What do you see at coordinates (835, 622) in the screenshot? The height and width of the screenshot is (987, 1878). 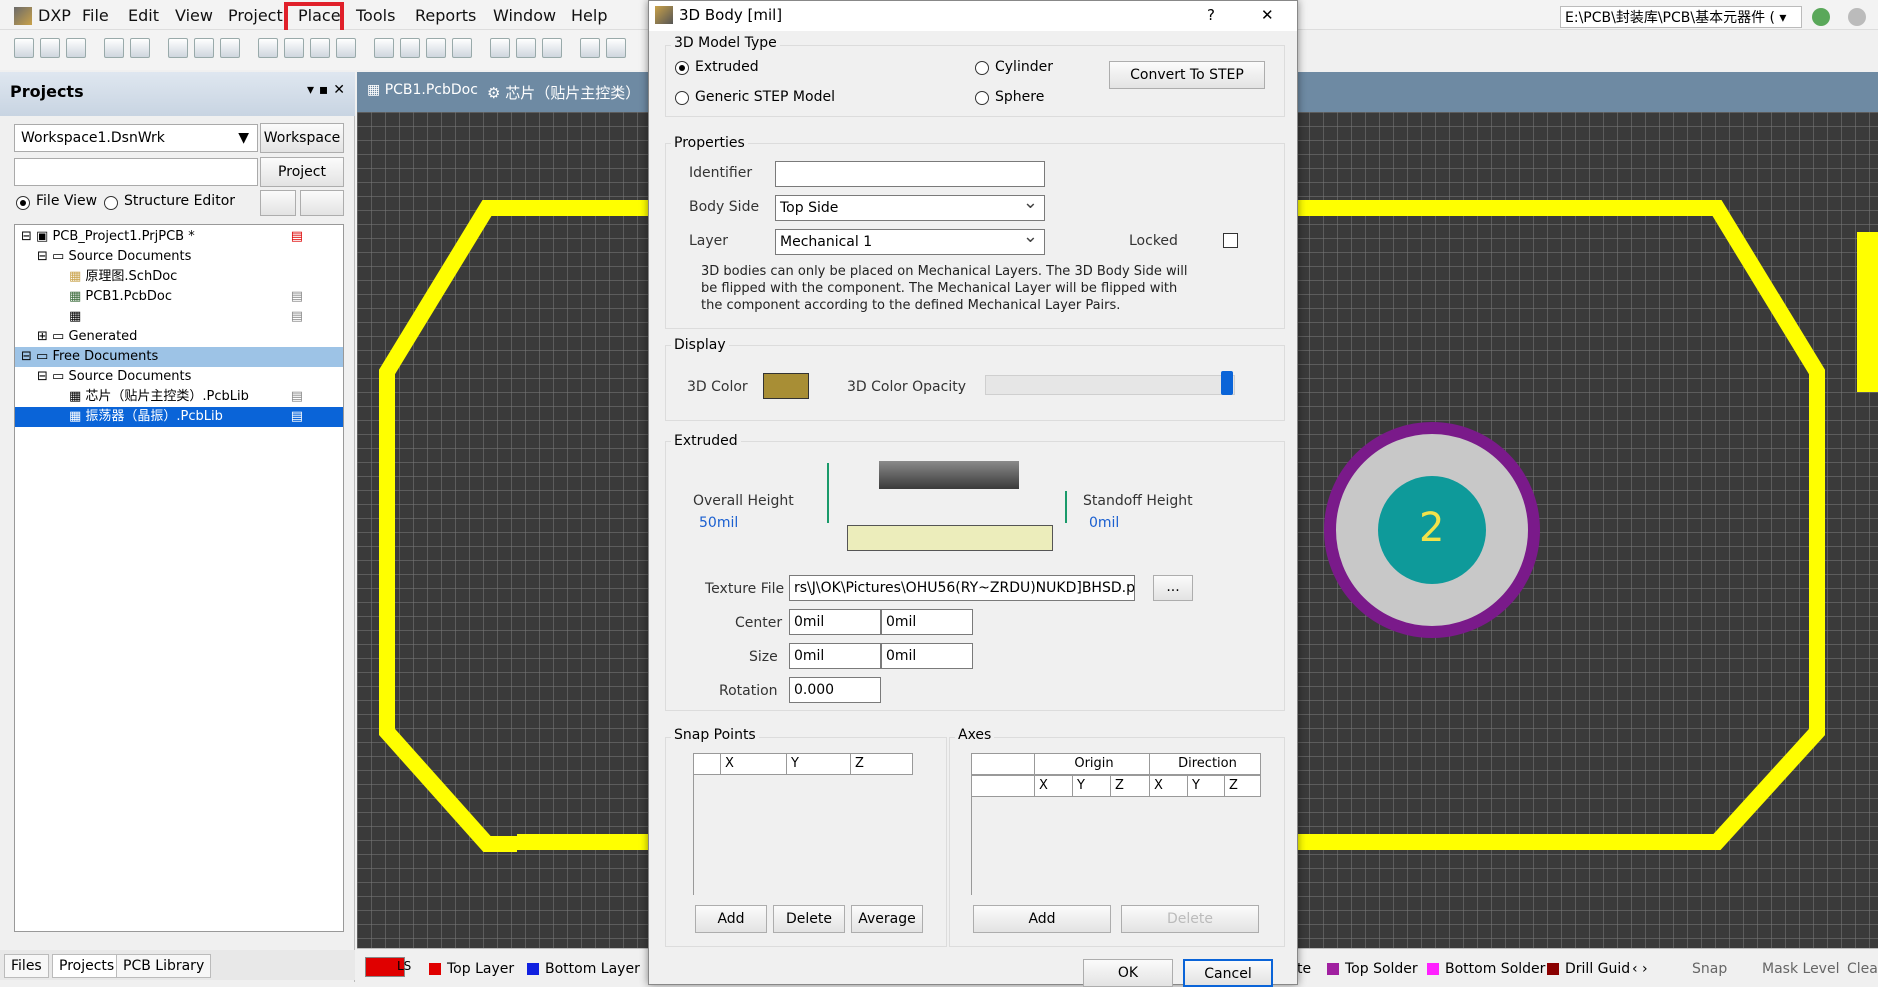 I see `center-x-input: 0mil` at bounding box center [835, 622].